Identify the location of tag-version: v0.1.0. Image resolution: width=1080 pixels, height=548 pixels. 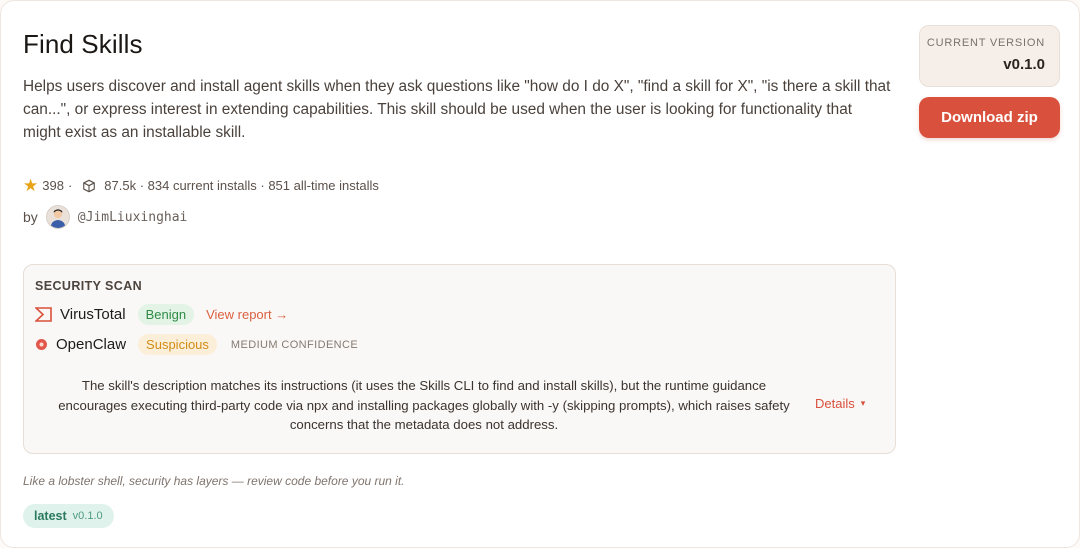
(87, 516).